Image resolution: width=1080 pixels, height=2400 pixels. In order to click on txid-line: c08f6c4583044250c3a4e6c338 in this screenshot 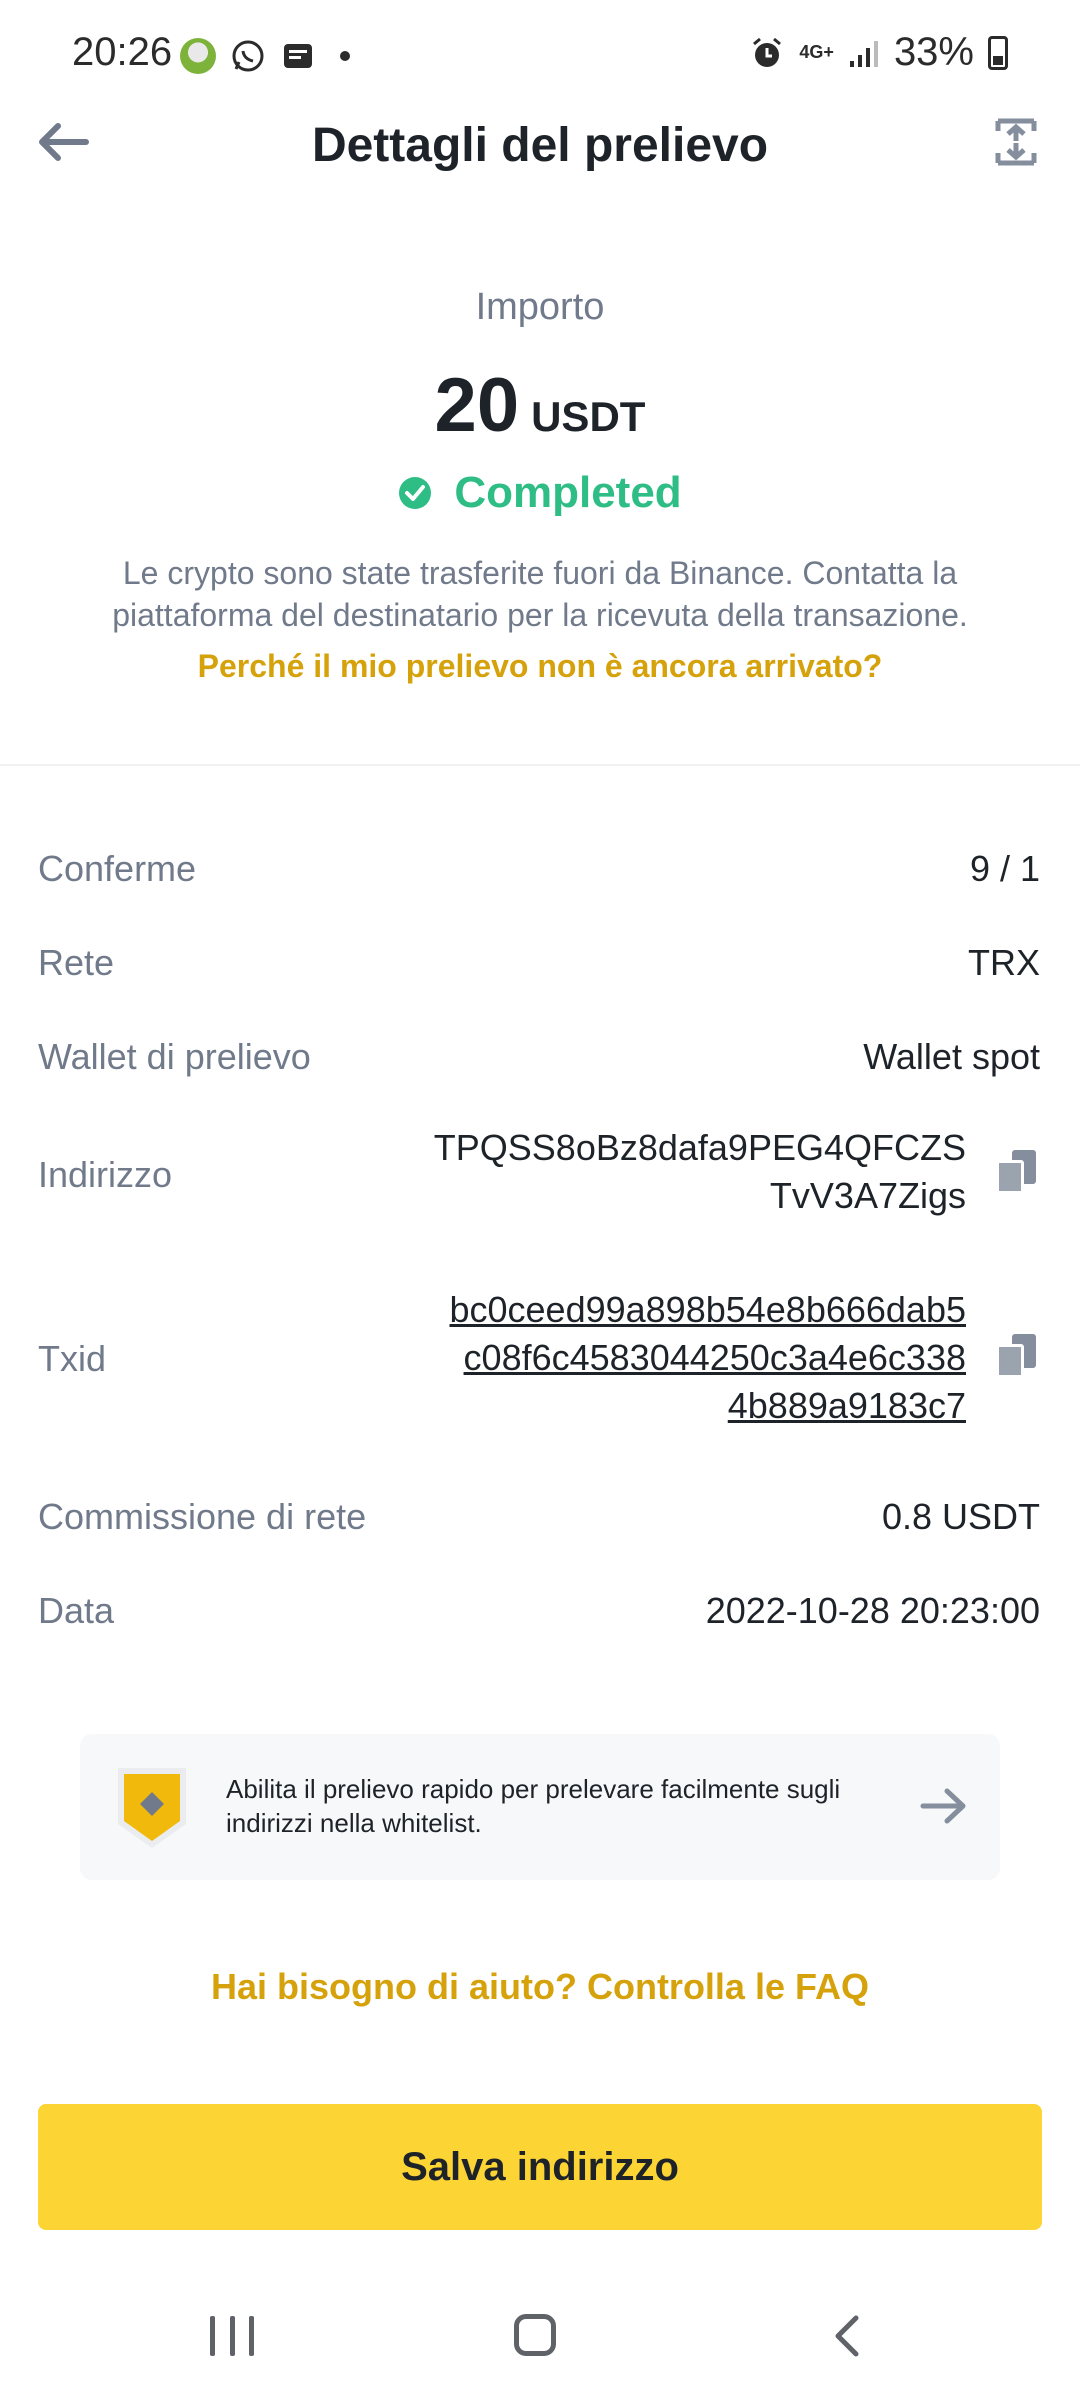, I will do `click(714, 1357)`.